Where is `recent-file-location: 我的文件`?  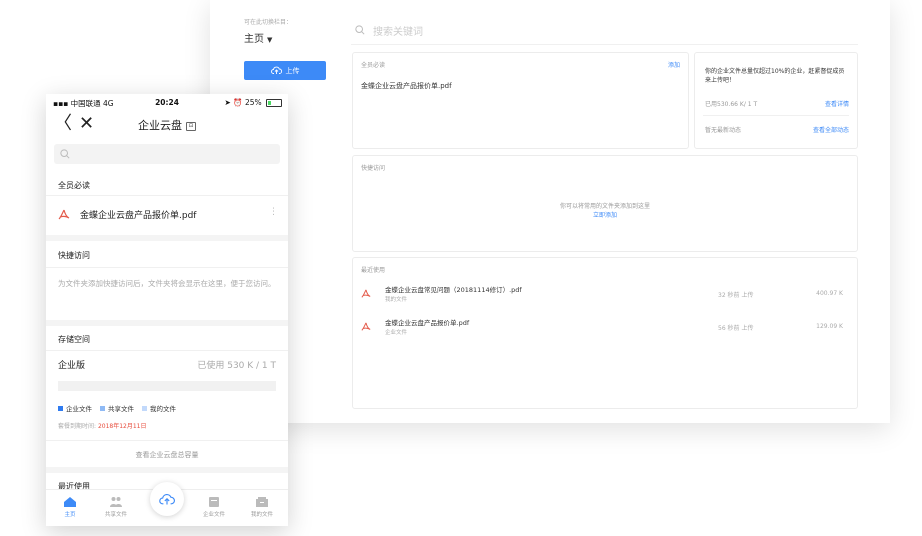 recent-file-location: 我的文件 is located at coordinates (396, 300).